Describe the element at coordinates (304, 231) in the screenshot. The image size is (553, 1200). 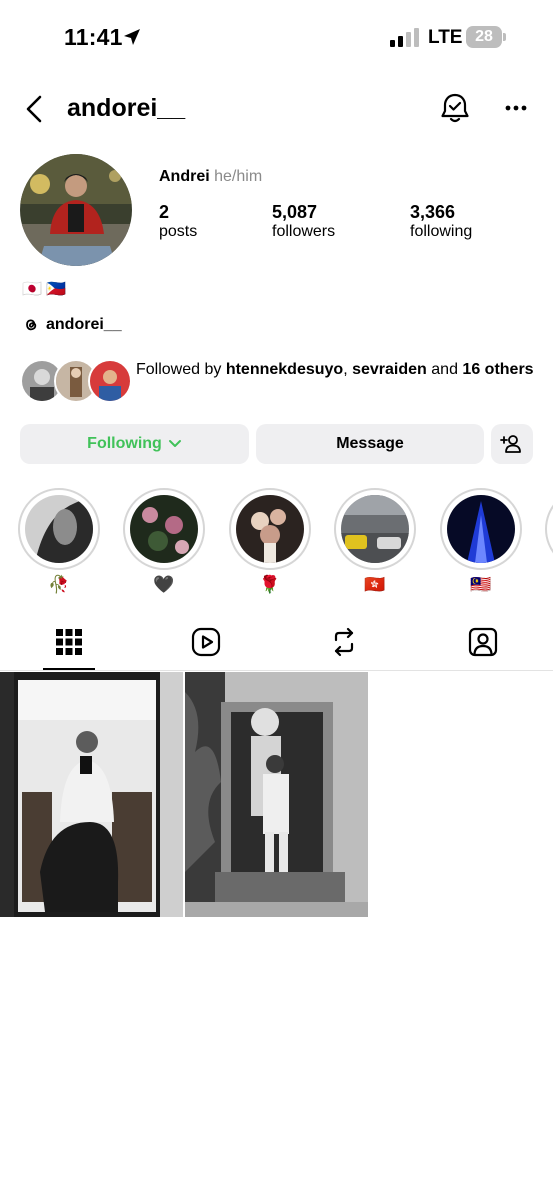
I see `followers-label: followers` at that location.